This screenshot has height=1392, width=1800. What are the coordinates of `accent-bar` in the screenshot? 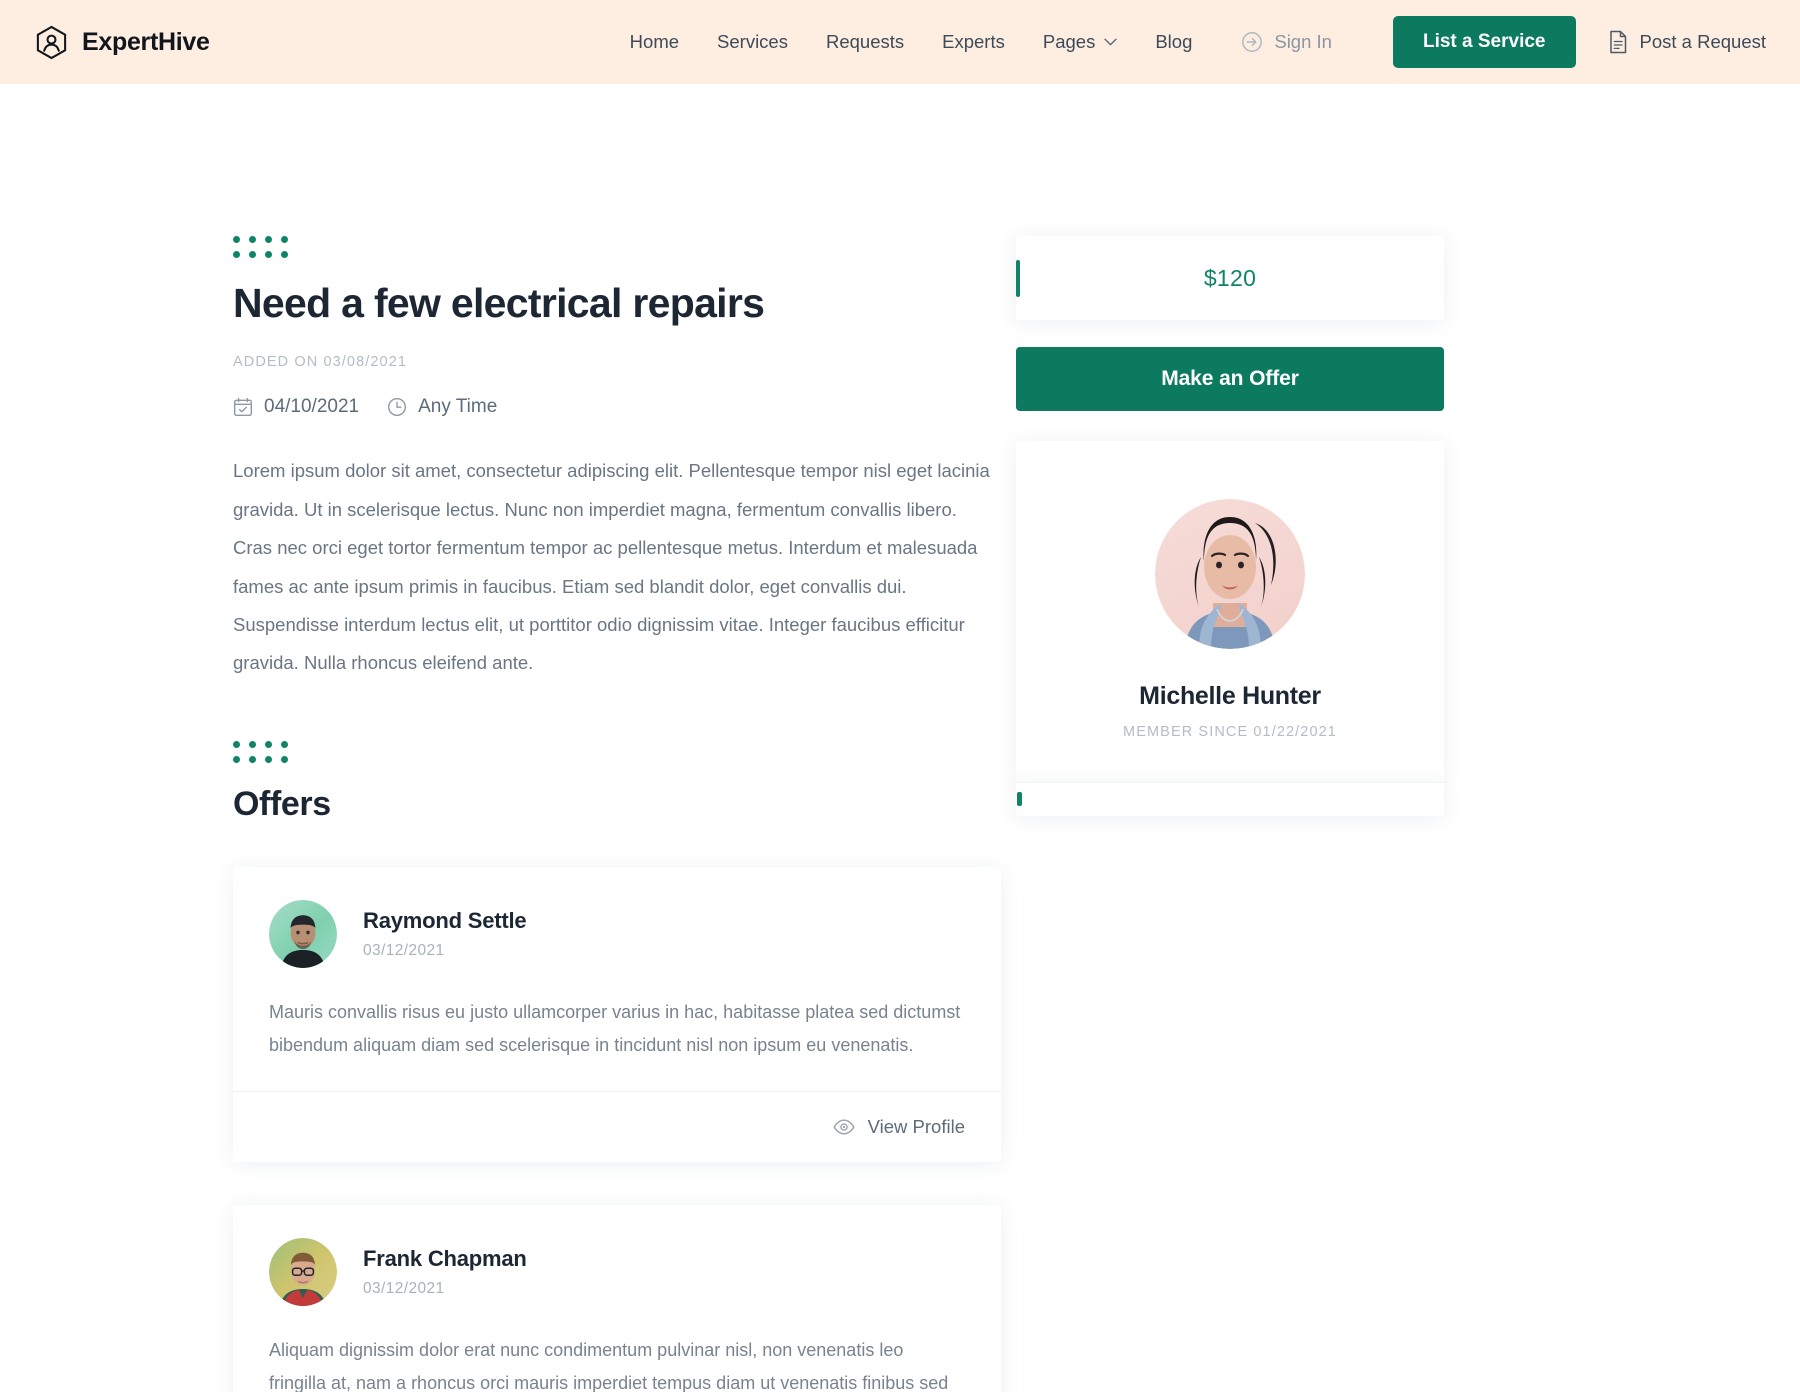 It's located at (1019, 799).